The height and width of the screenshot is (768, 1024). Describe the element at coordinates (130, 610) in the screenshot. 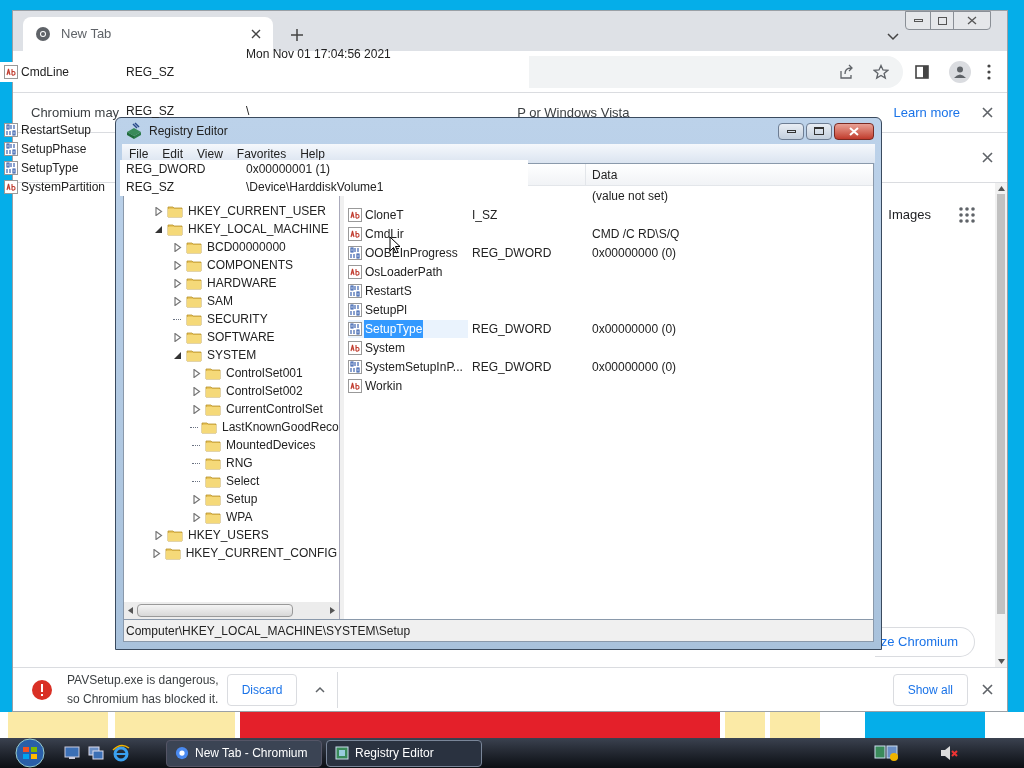

I see `scroll-left-icon` at that location.